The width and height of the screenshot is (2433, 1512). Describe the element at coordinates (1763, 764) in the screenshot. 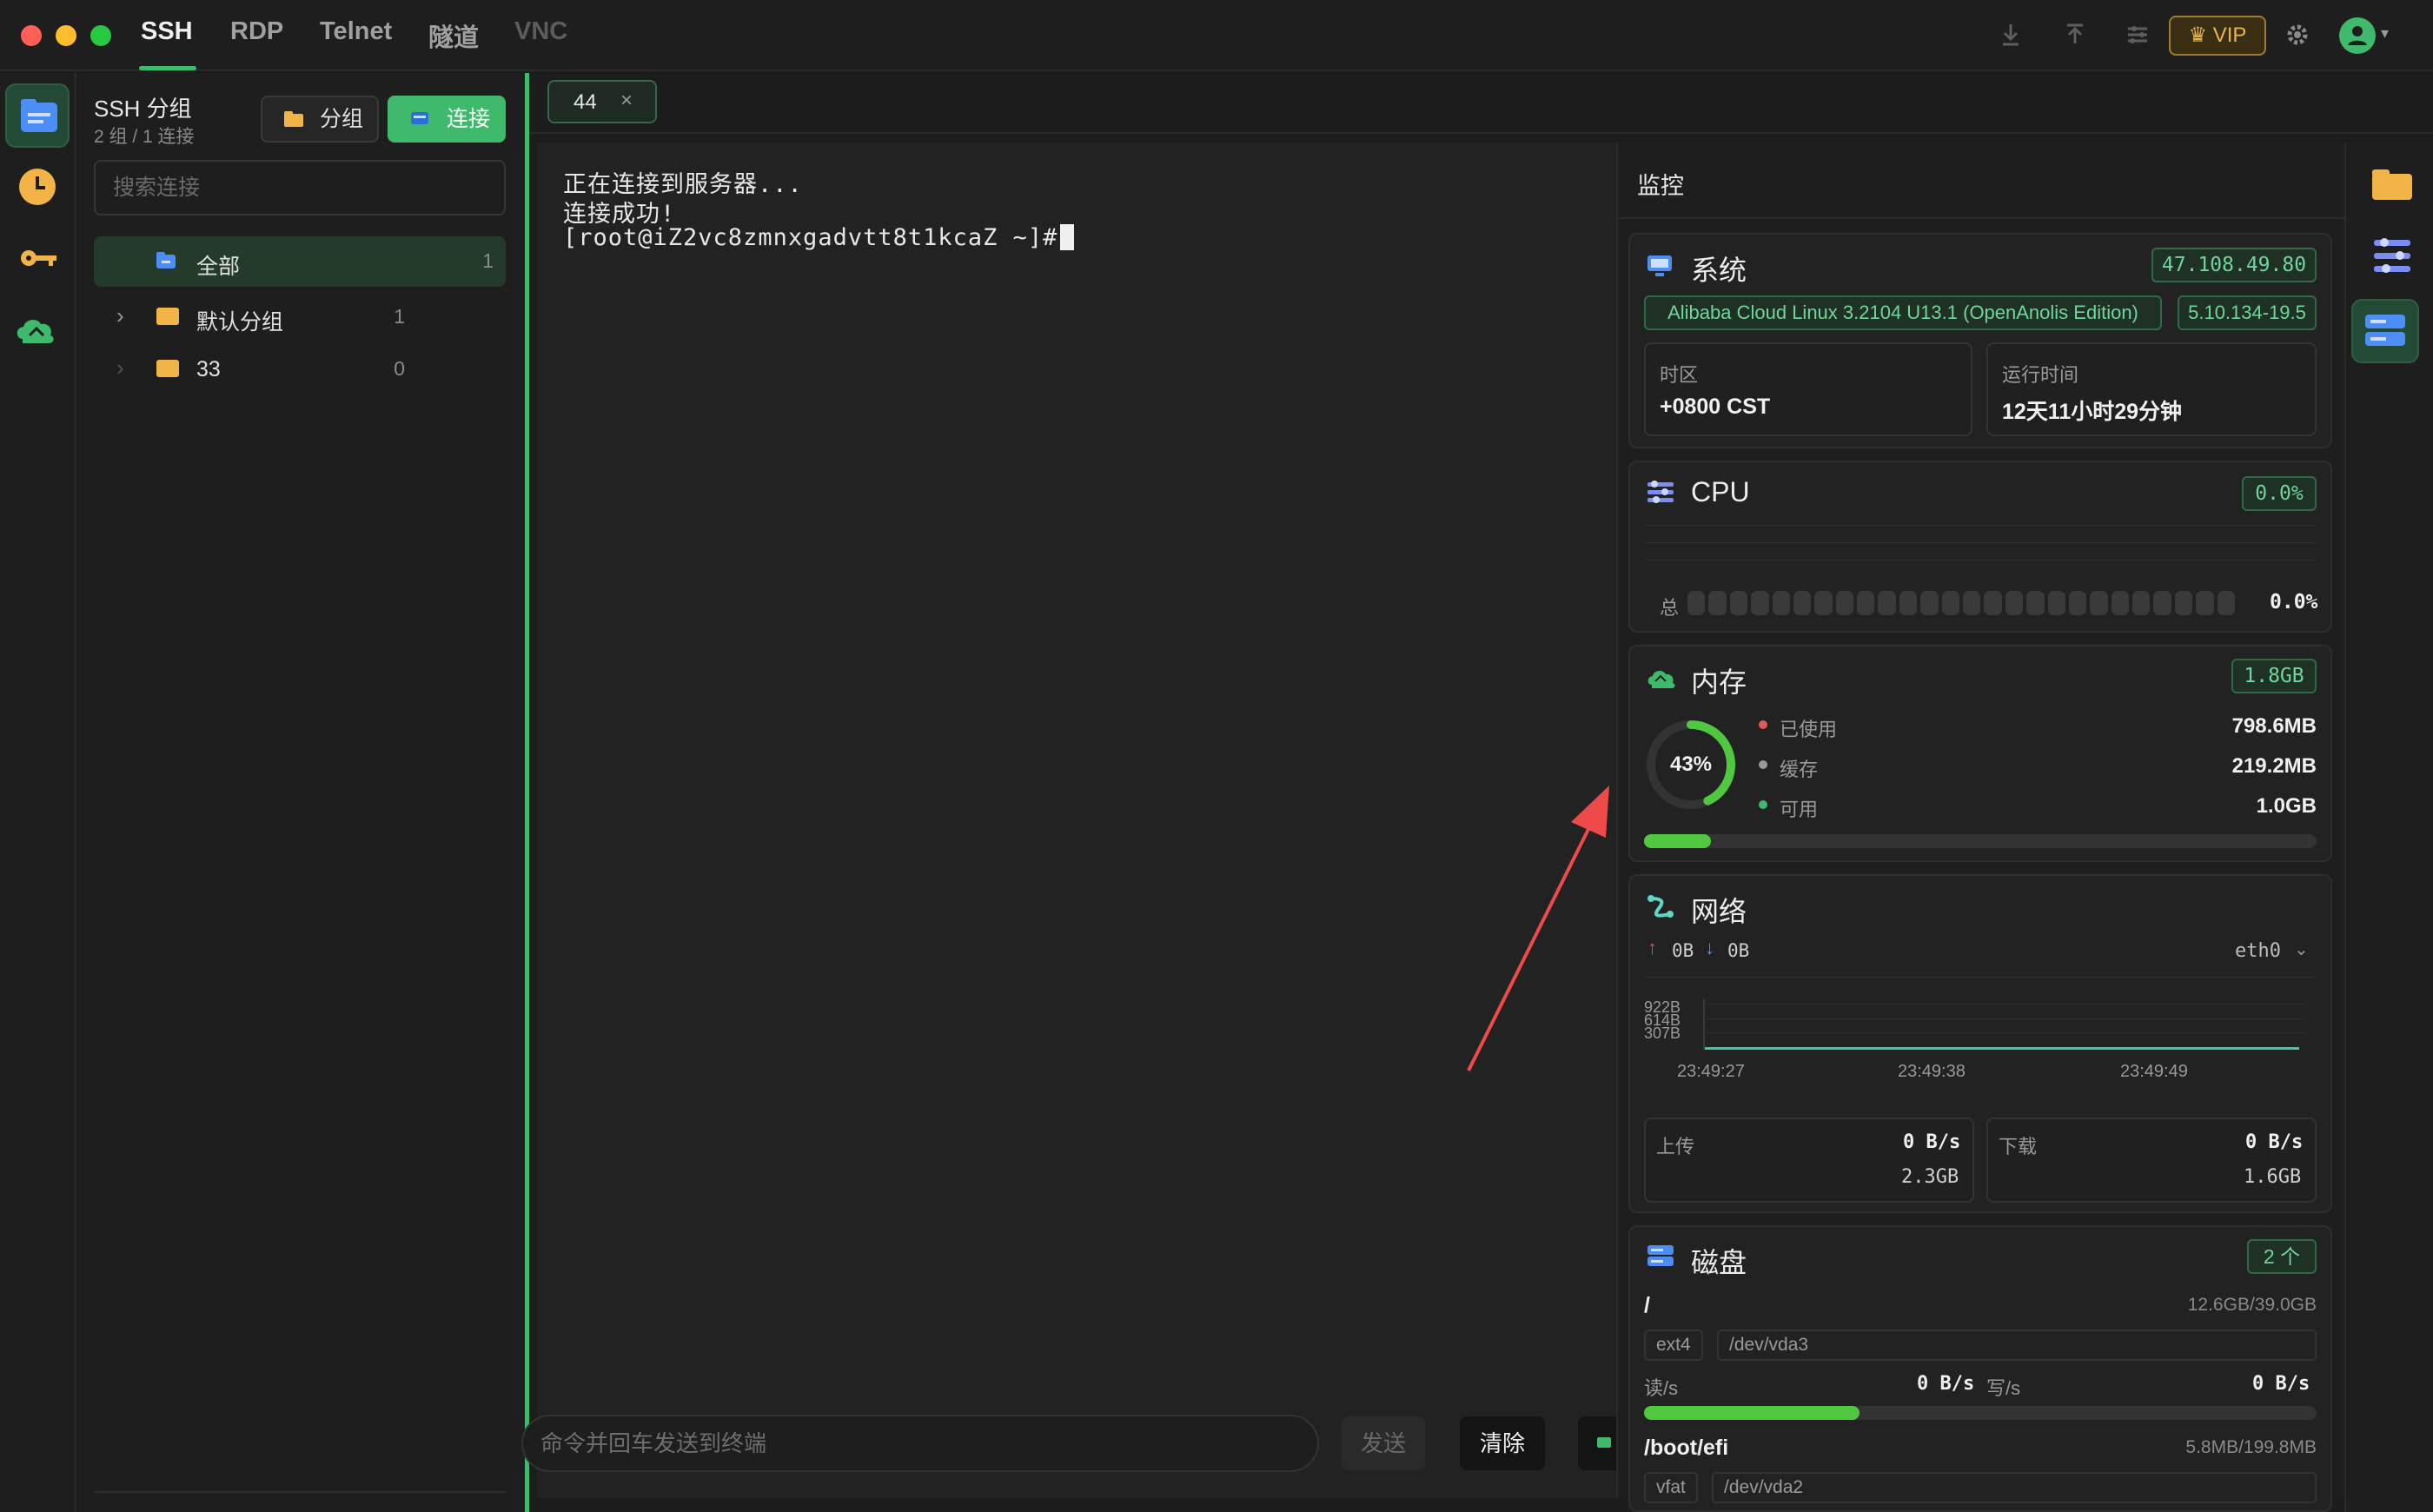

I see `cache-dot-icon` at that location.